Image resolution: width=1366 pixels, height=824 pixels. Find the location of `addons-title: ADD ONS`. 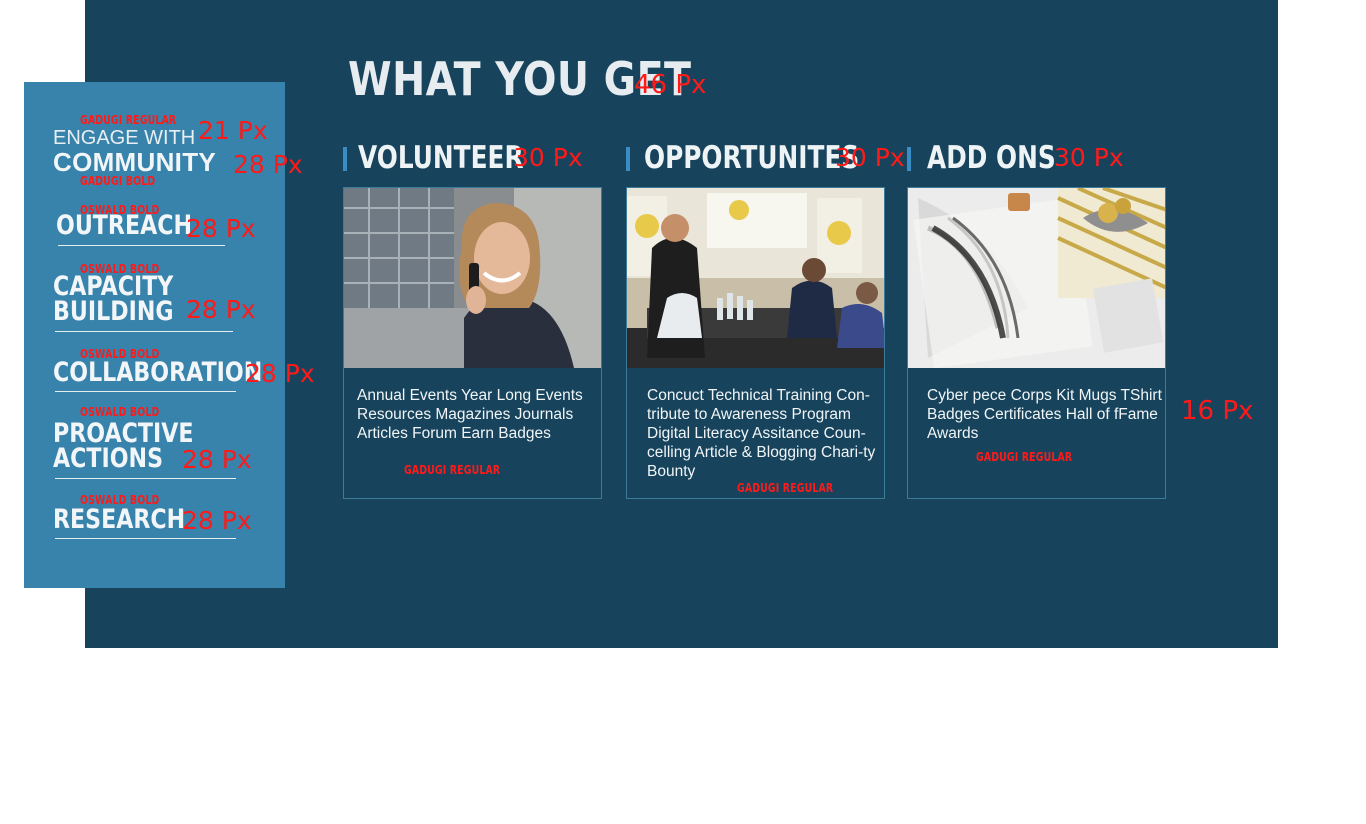

addons-title: ADD ONS is located at coordinates (991, 158).